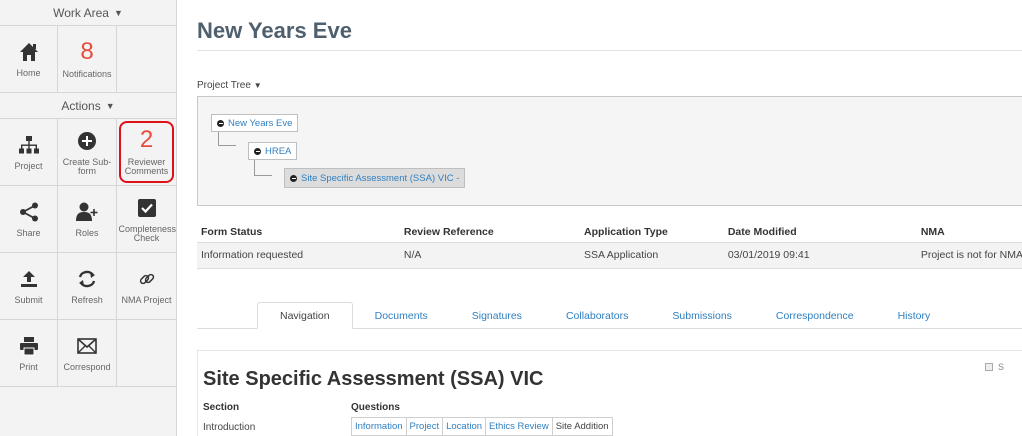 This screenshot has height=436, width=1022. I want to click on home-icon, so click(29, 52).